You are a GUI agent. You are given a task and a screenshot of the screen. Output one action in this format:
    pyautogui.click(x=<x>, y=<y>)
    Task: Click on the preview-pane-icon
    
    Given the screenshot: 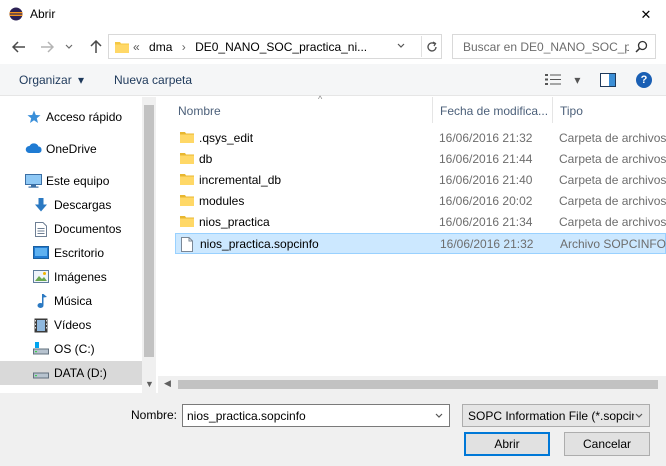 What is the action you would take?
    pyautogui.click(x=608, y=80)
    